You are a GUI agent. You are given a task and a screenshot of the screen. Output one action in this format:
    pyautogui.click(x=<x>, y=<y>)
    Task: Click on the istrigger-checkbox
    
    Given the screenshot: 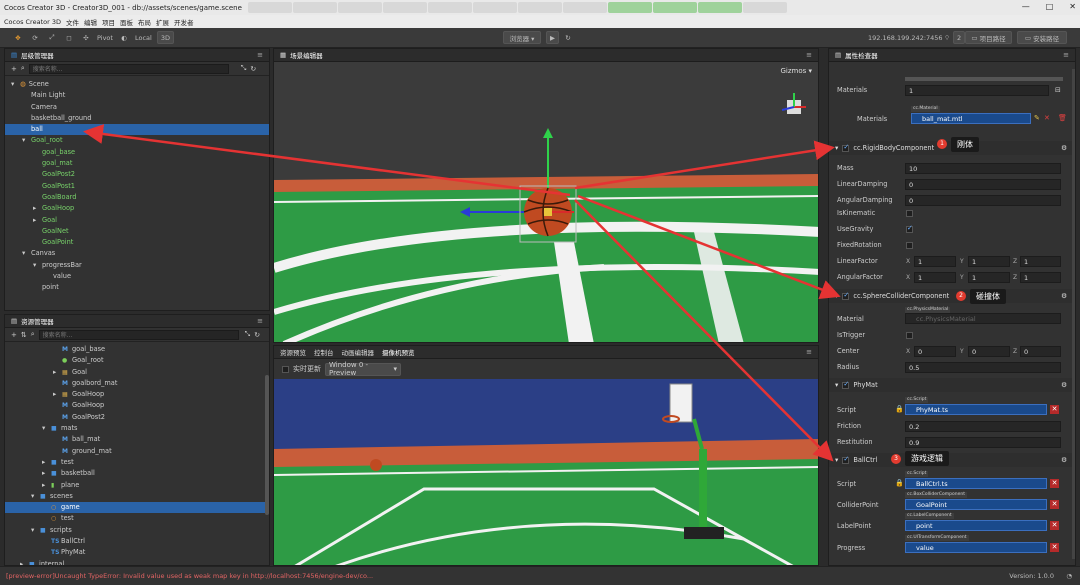 What is the action you would take?
    pyautogui.click(x=909, y=335)
    